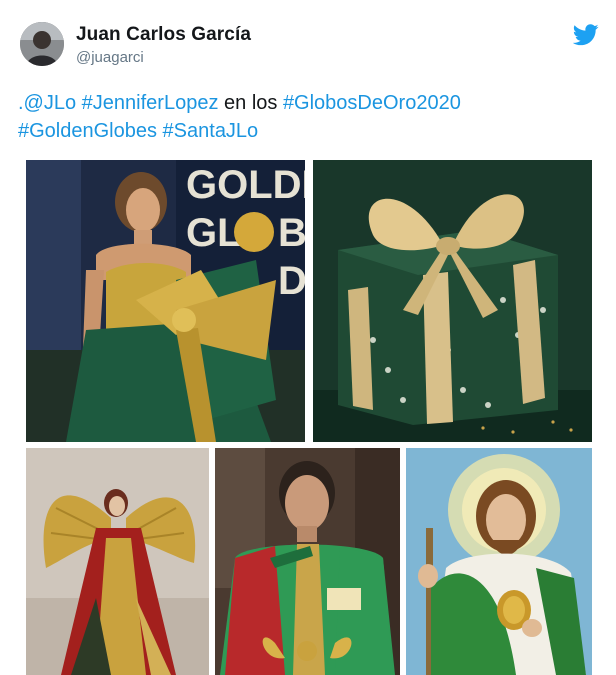 The image size is (616, 675). Describe the element at coordinates (291, 281) in the screenshot. I see `svg-text: D` at that location.